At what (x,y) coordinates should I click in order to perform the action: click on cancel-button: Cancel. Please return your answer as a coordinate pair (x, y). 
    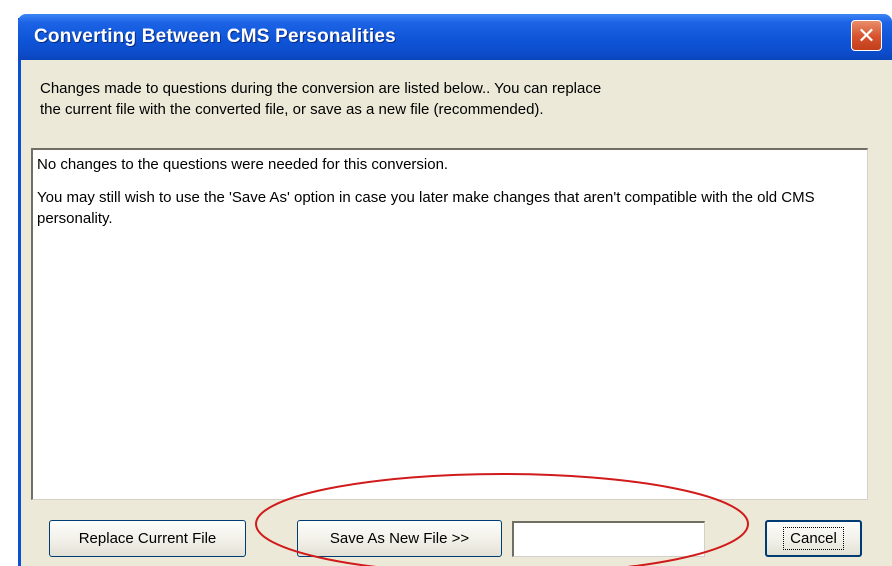
    Looking at the image, I should click on (813, 538).